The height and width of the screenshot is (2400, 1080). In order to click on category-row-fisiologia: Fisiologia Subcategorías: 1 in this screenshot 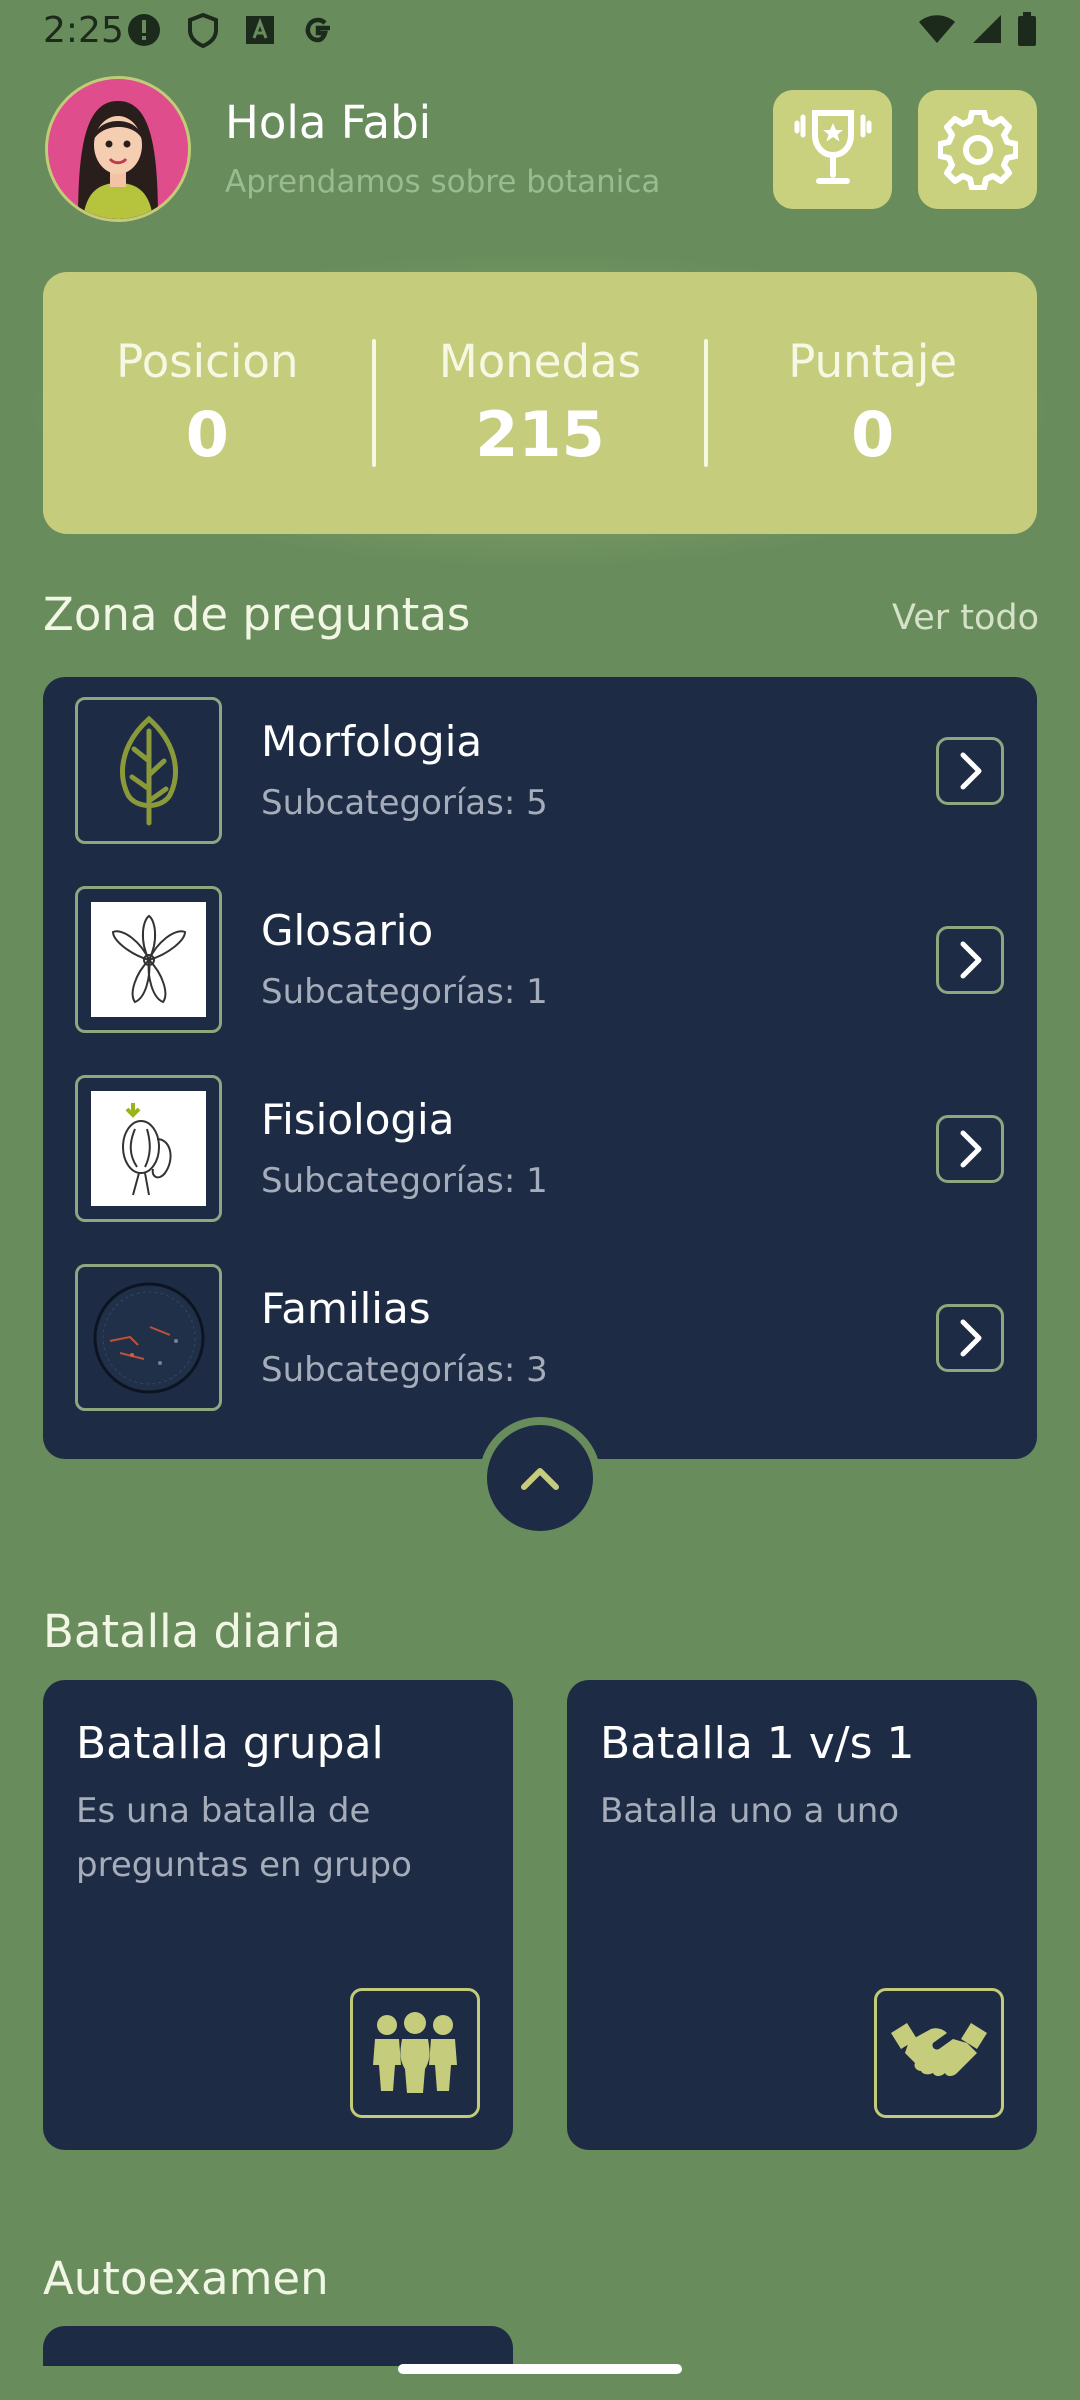, I will do `click(540, 1150)`.